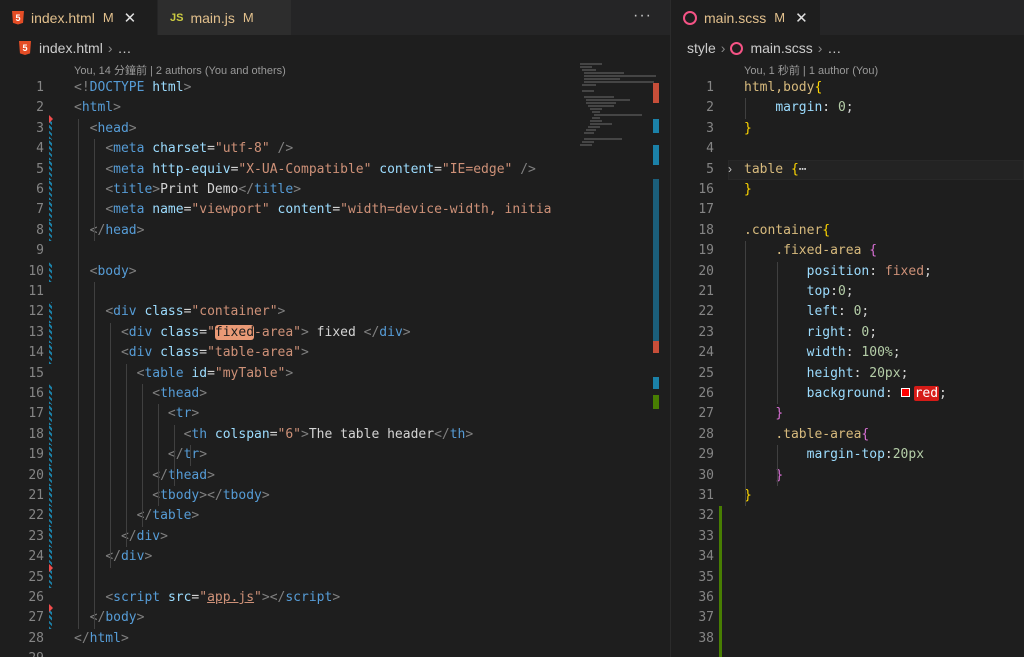 The image size is (1024, 657). Describe the element at coordinates (810, 333) in the screenshot. I see `code-text: right: 0;` at that location.